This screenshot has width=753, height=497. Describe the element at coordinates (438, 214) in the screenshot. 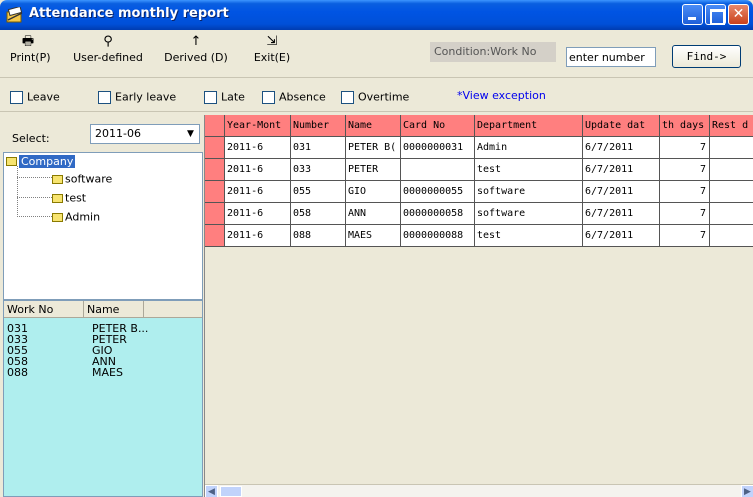

I see `grid-cell: 0000000058` at that location.